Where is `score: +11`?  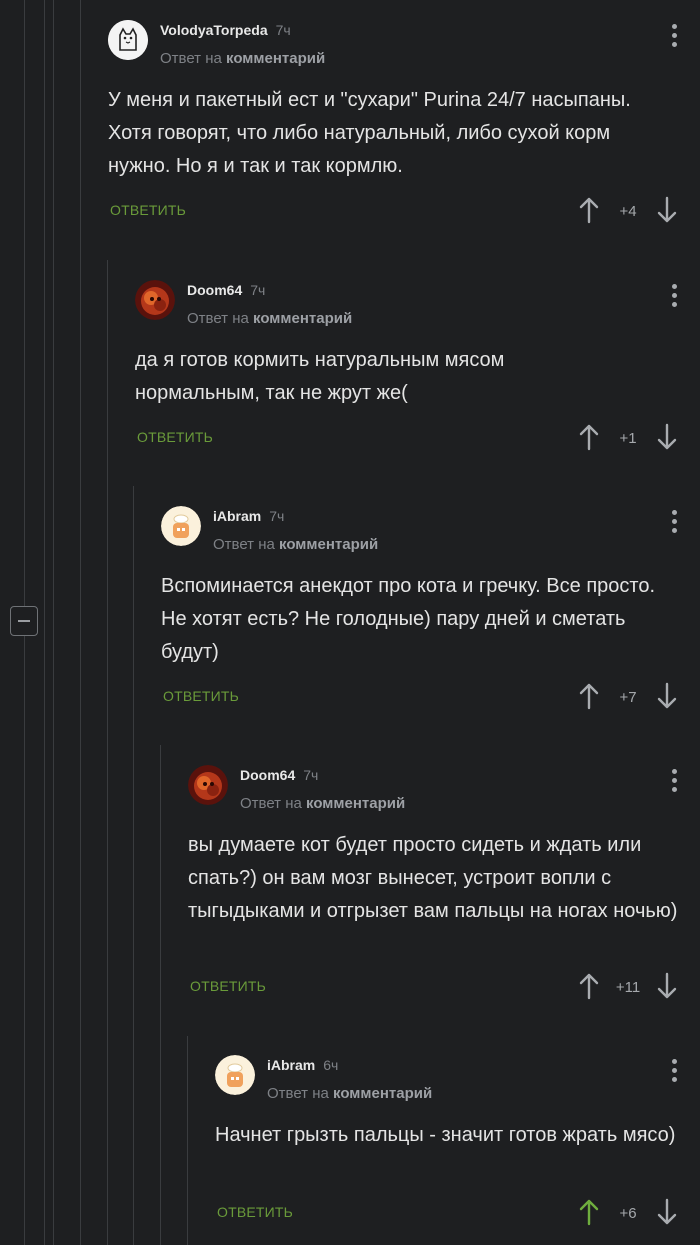 score: +11 is located at coordinates (628, 987).